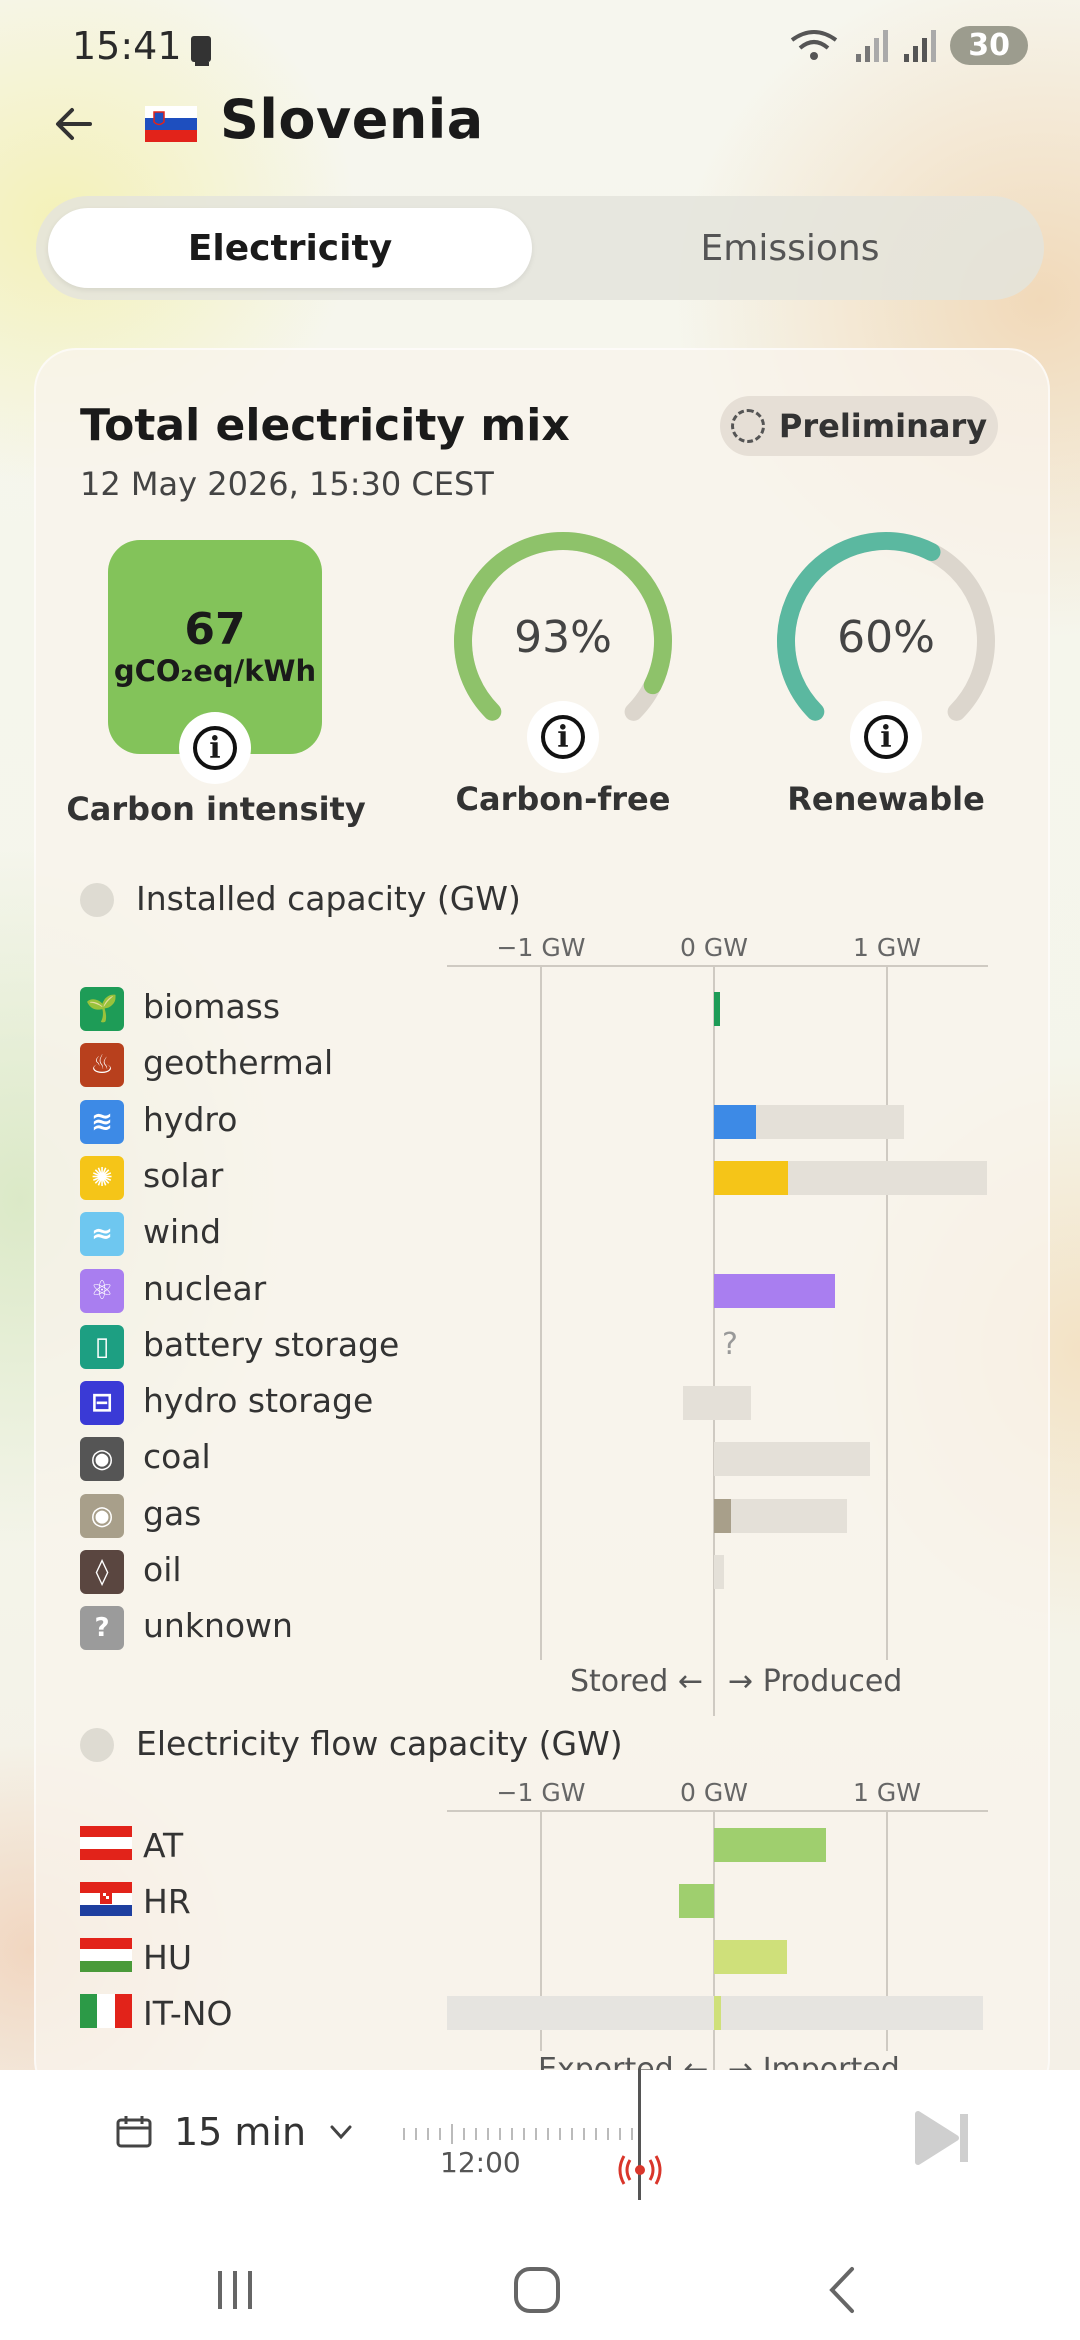 The image size is (1080, 2340). I want to click on wifi-icon, so click(814, 44).